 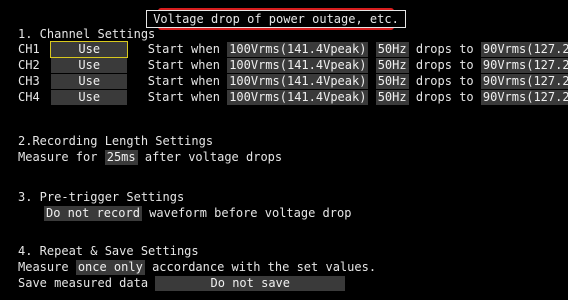 What do you see at coordinates (93, 213) in the screenshot?
I see `pretrigger-select: Do not record` at bounding box center [93, 213].